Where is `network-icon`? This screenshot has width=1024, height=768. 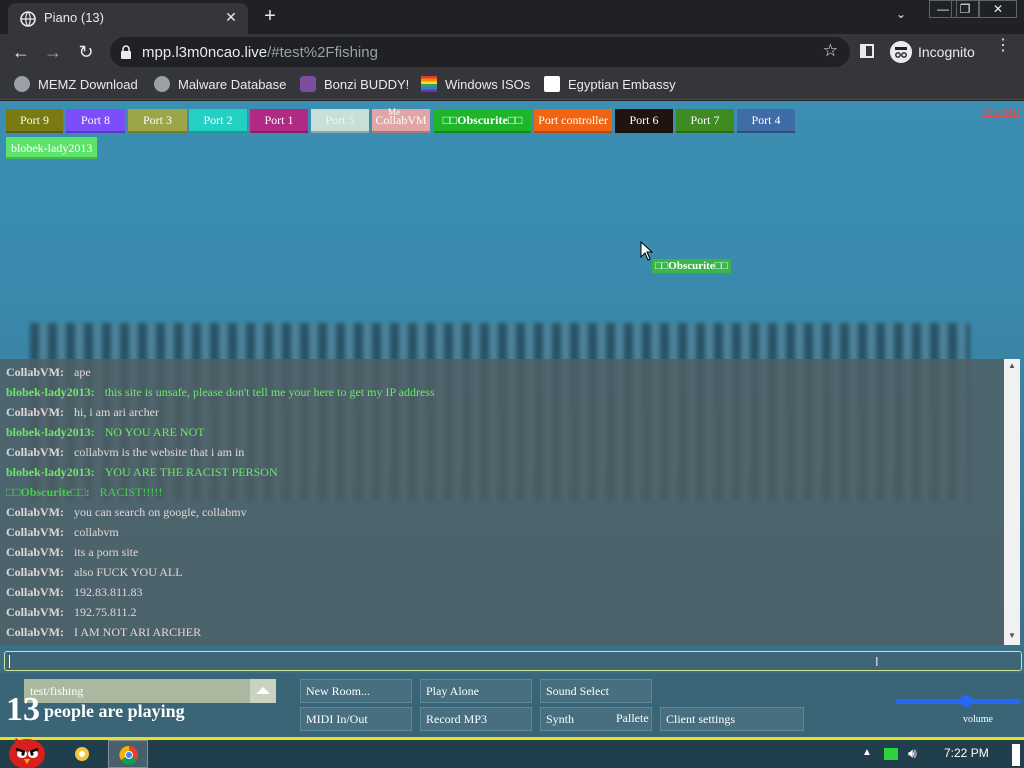 network-icon is located at coordinates (891, 754).